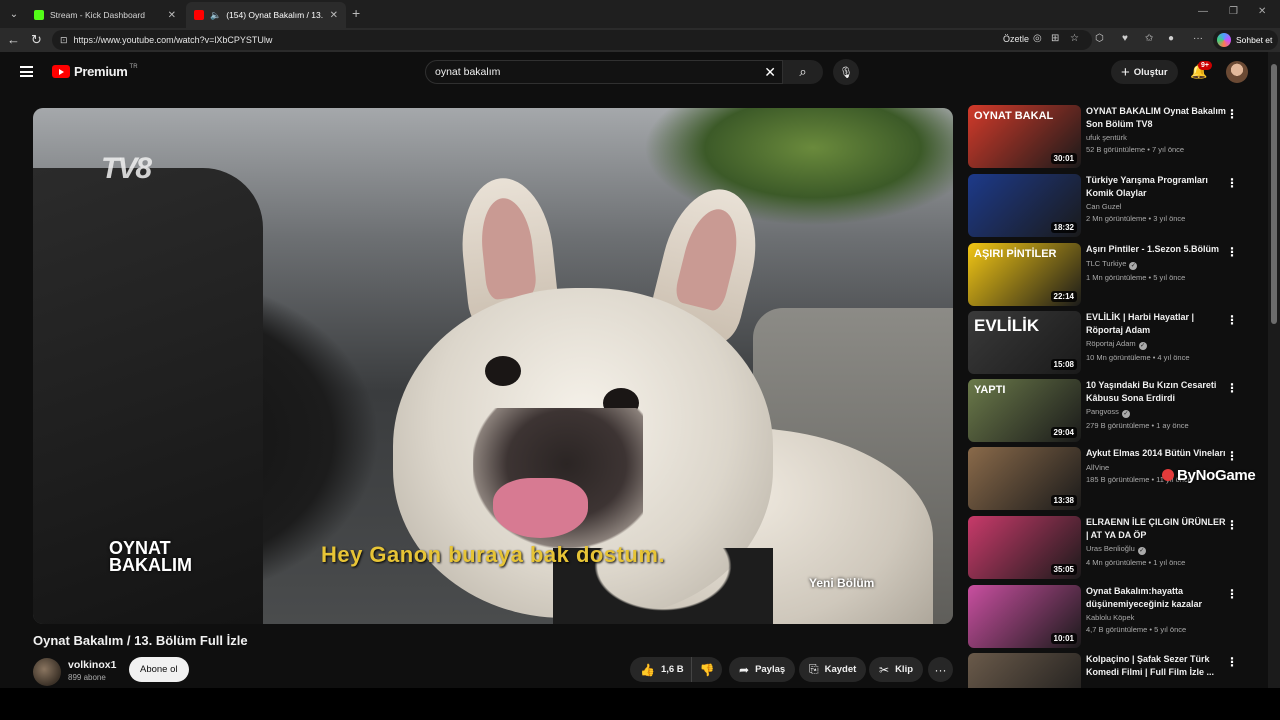  What do you see at coordinates (1063, 432) in the screenshot?
I see `duration-badge: 29:04` at bounding box center [1063, 432].